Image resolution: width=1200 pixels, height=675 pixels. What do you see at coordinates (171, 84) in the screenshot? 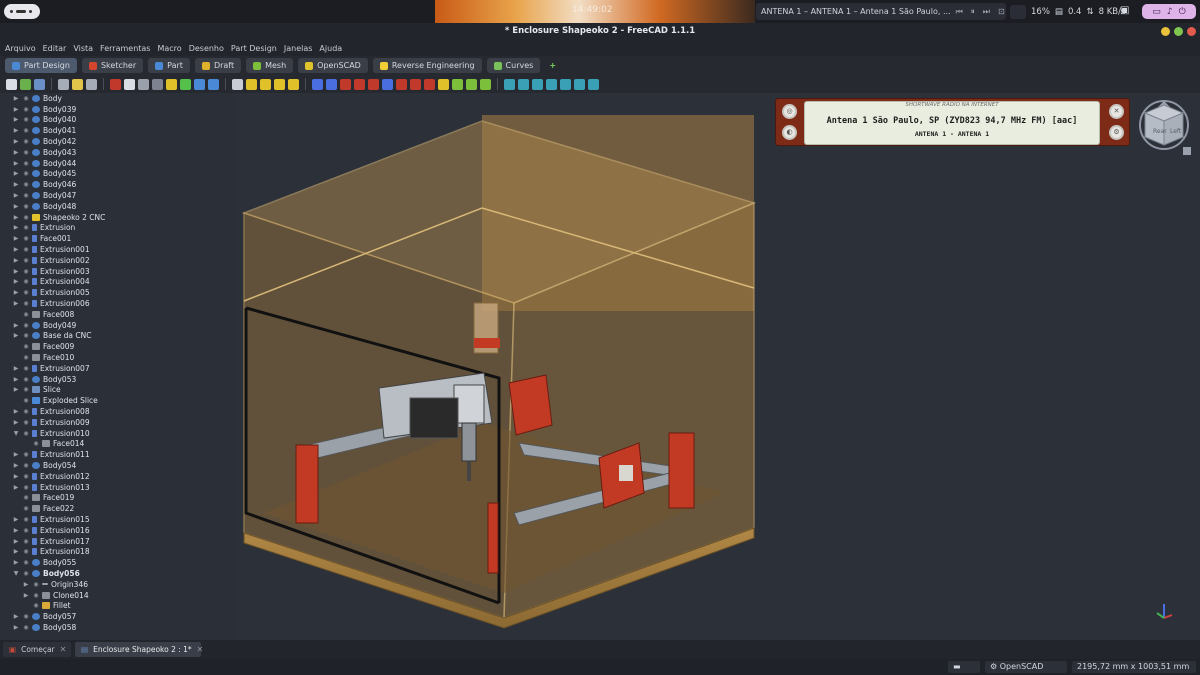
I see `shape-icon` at bounding box center [171, 84].